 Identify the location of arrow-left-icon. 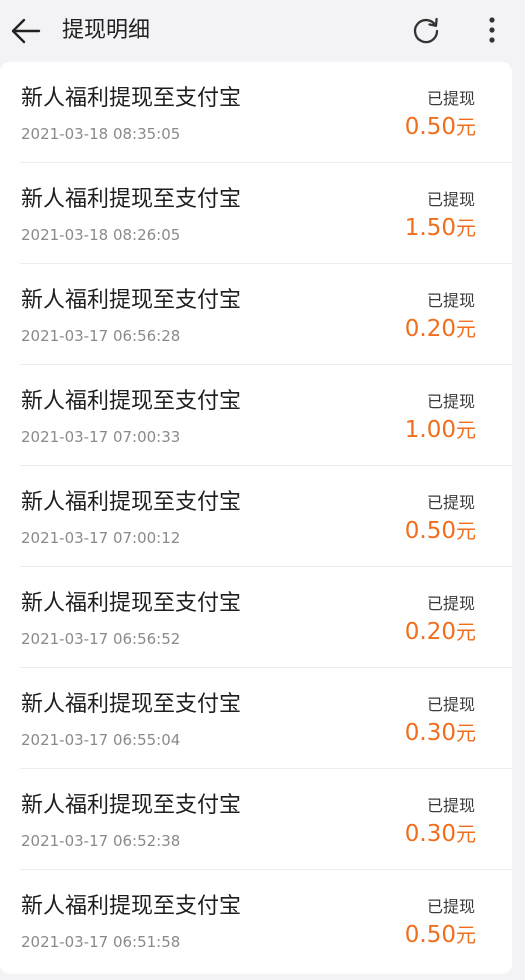
(26, 31).